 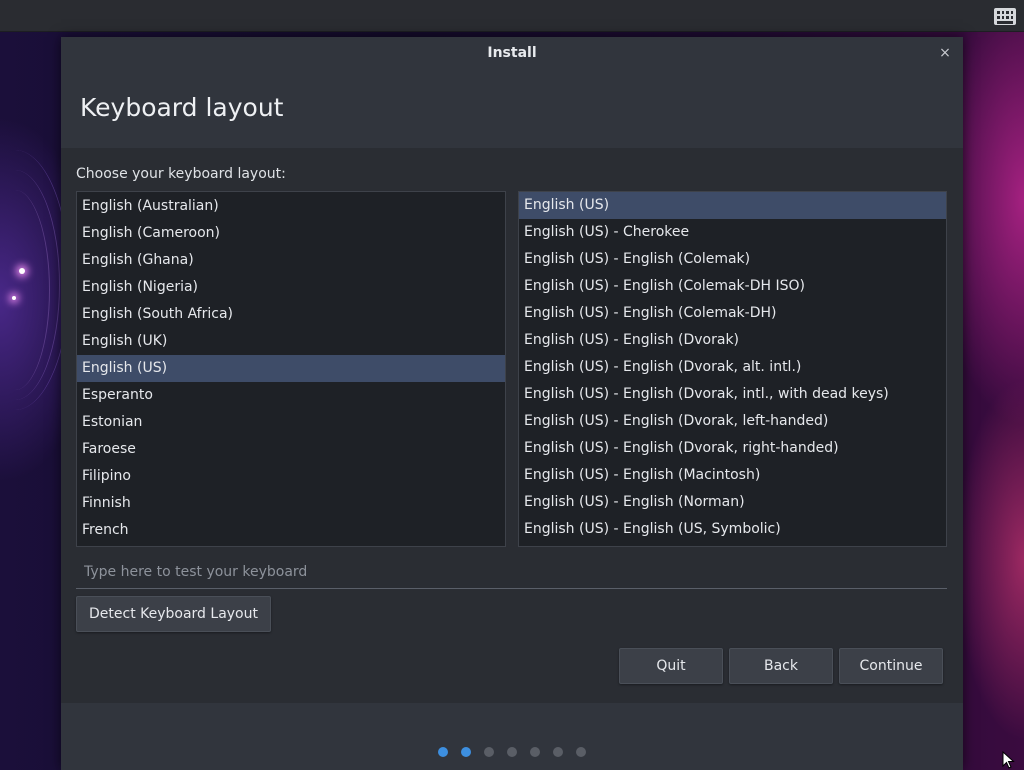 What do you see at coordinates (291, 314) in the screenshot?
I see `layout-list-item: English (South Africa)` at bounding box center [291, 314].